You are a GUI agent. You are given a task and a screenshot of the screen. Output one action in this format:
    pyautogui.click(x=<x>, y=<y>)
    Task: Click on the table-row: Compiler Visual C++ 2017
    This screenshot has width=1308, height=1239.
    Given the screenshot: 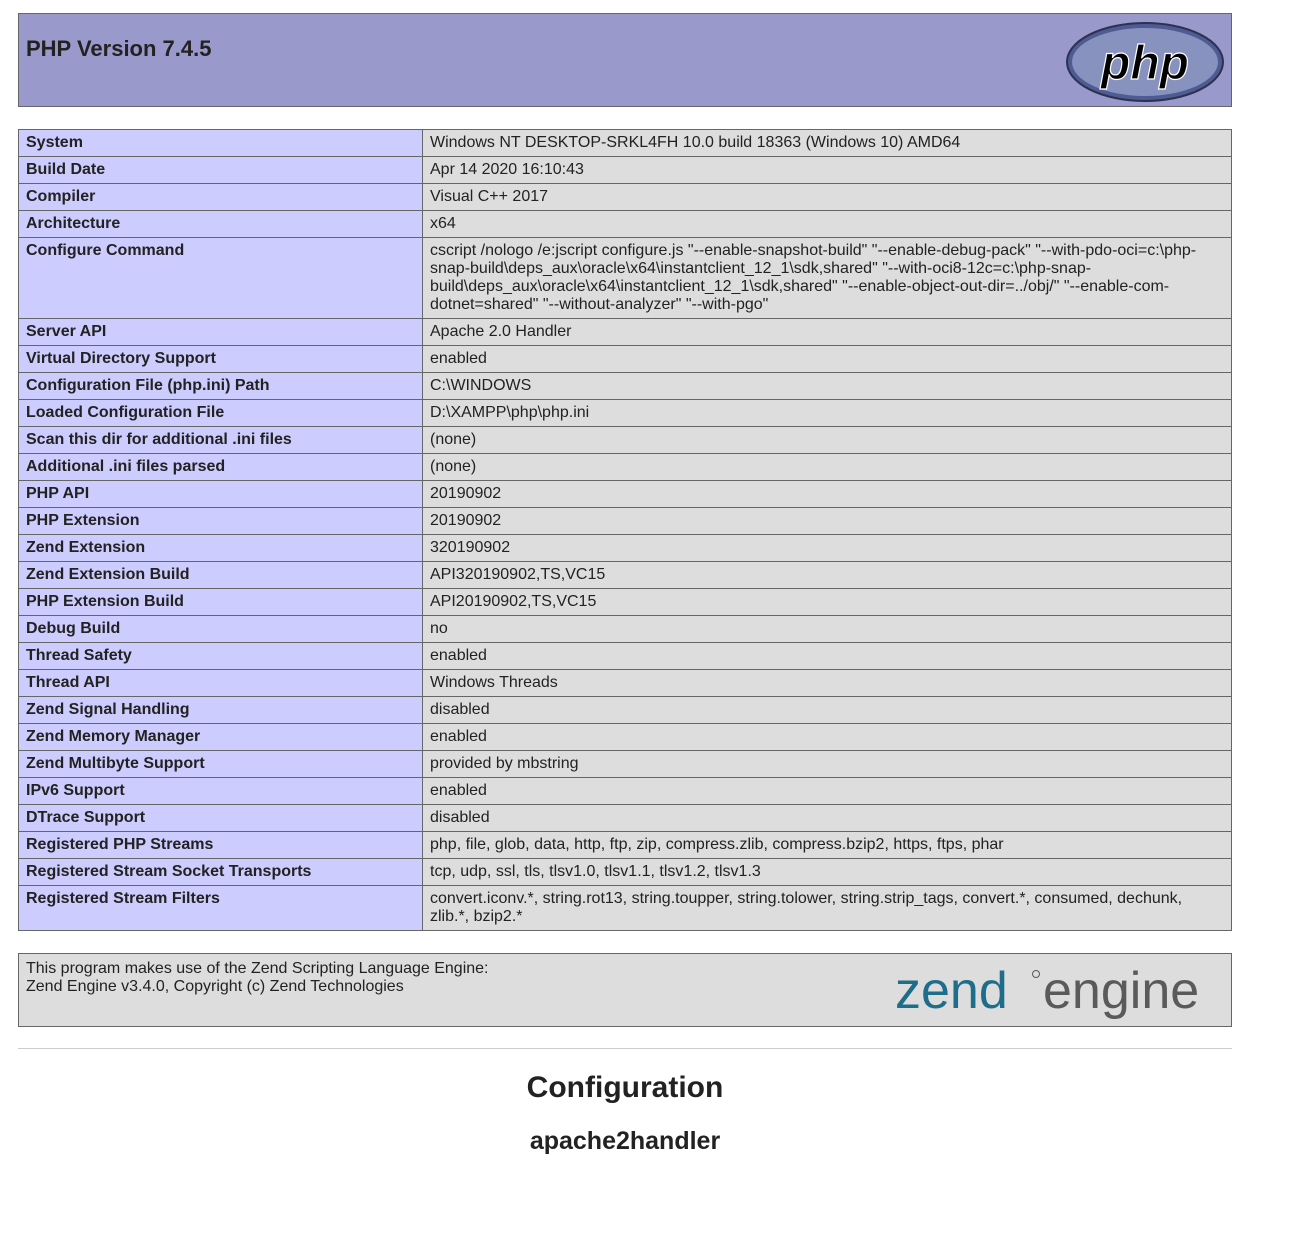 What is the action you would take?
    pyautogui.click(x=625, y=197)
    